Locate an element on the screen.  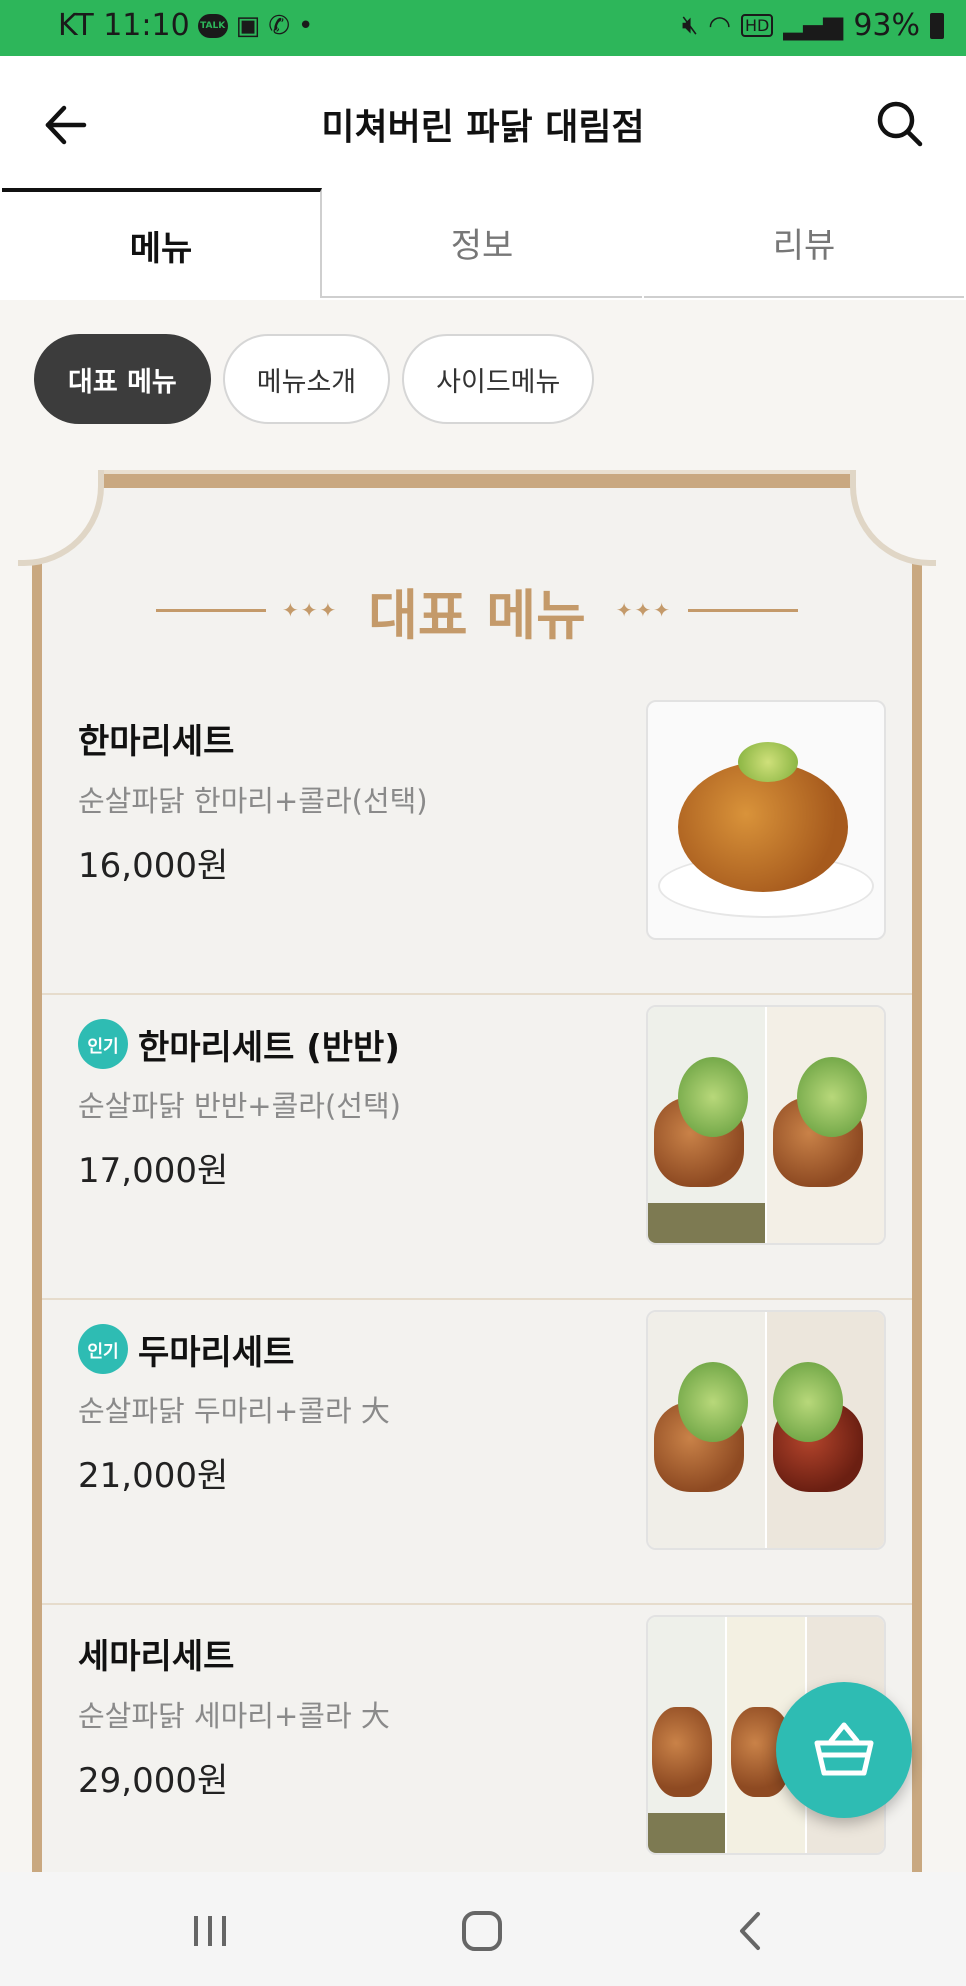
section-heading: ✦✦✦ 대표 메뉴 ✦✦✦ is located at coordinates (477, 610).